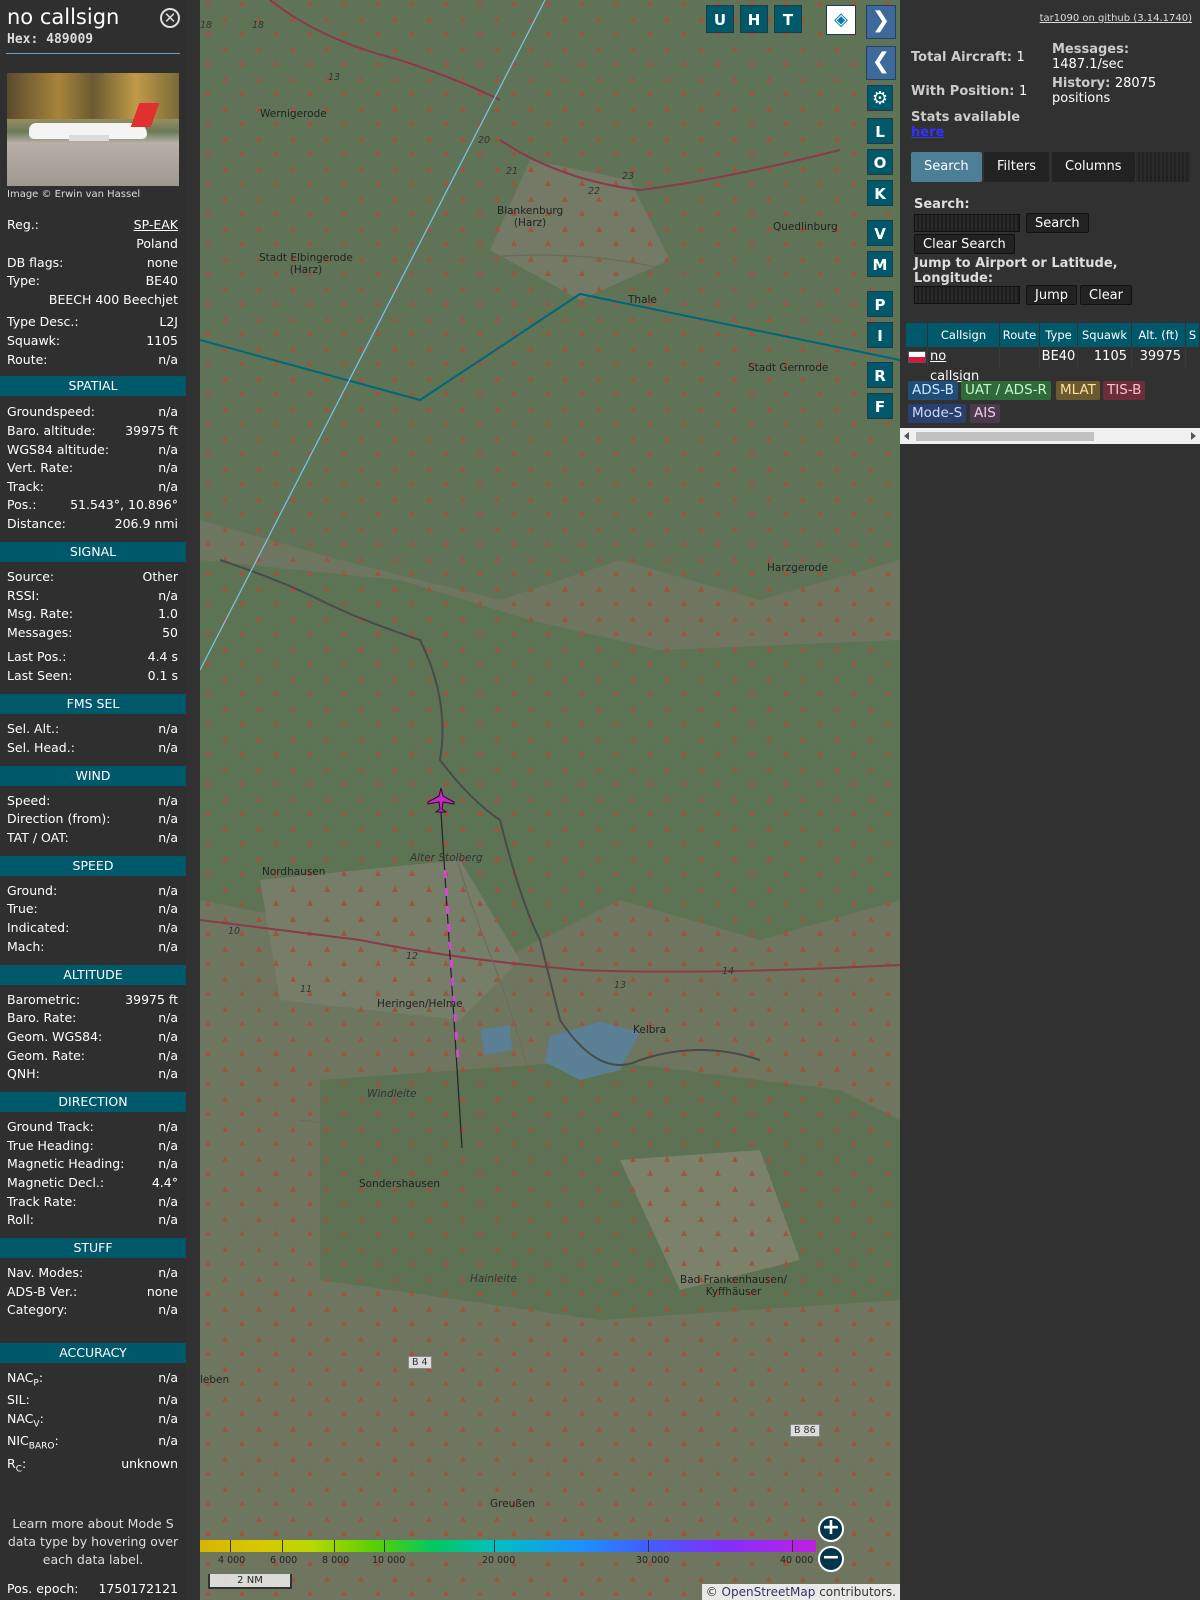  Describe the element at coordinates (156, 224) in the screenshot. I see `info-value: SP-EAK` at that location.